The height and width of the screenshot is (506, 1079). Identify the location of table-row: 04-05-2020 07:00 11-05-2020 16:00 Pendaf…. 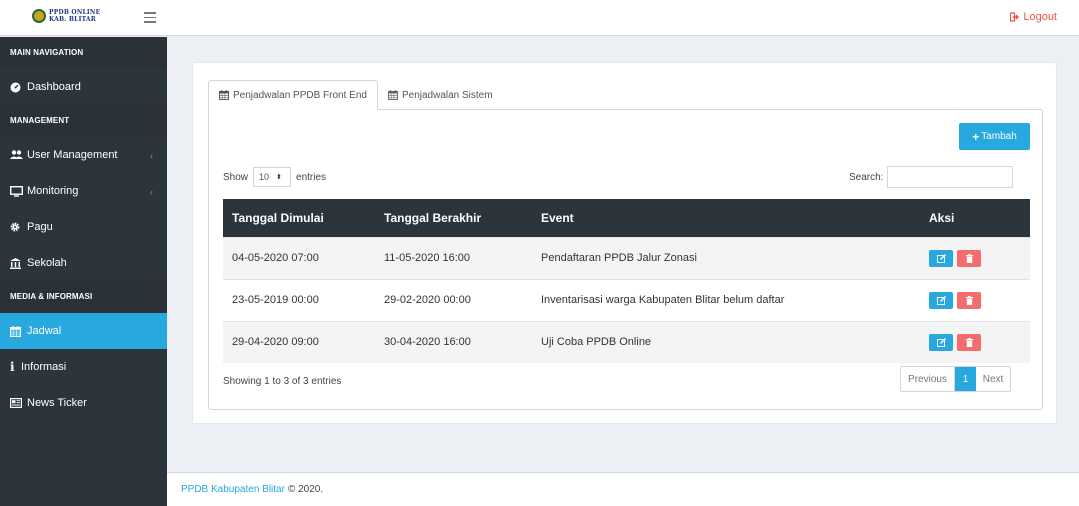
(626, 258).